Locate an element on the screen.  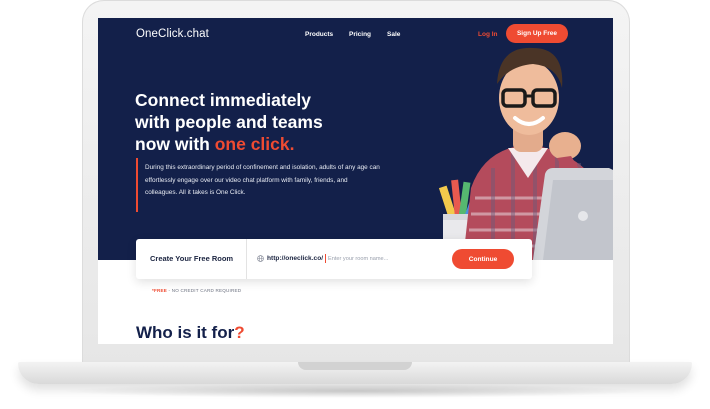
globe-icon is located at coordinates (260, 258).